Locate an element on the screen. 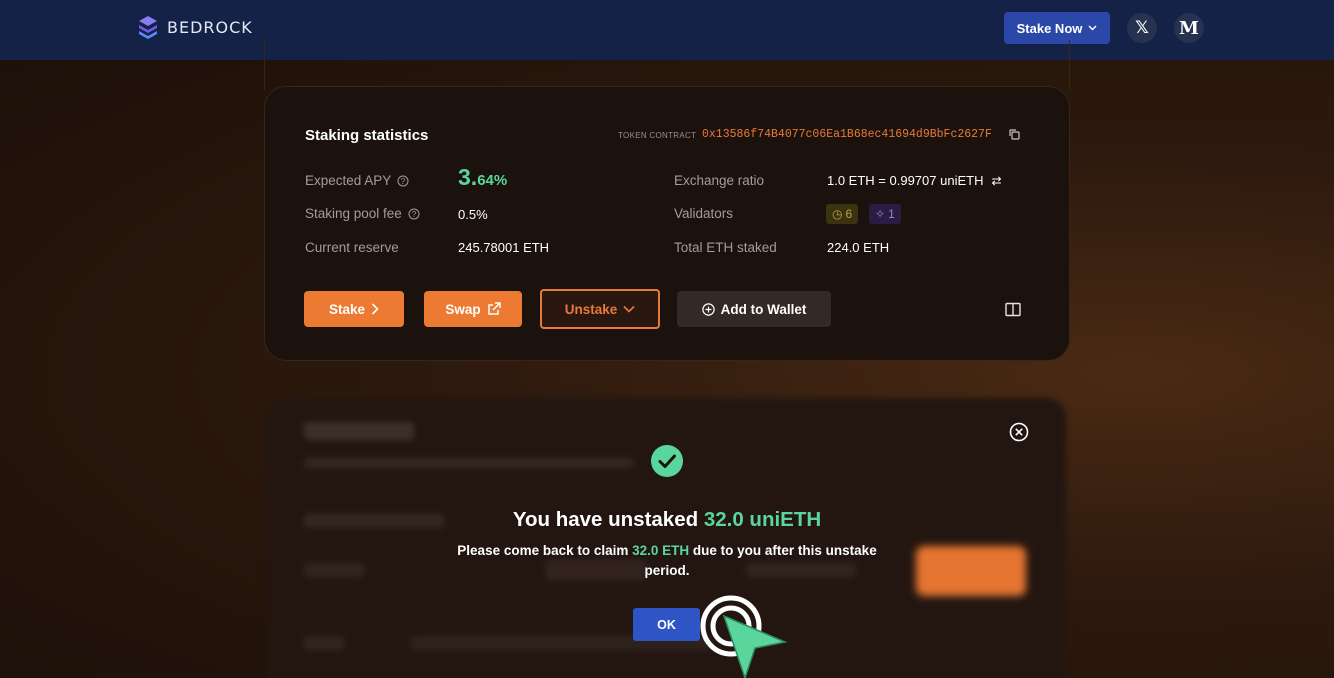  current-reserve-row: Current reserve is located at coordinates (352, 247).